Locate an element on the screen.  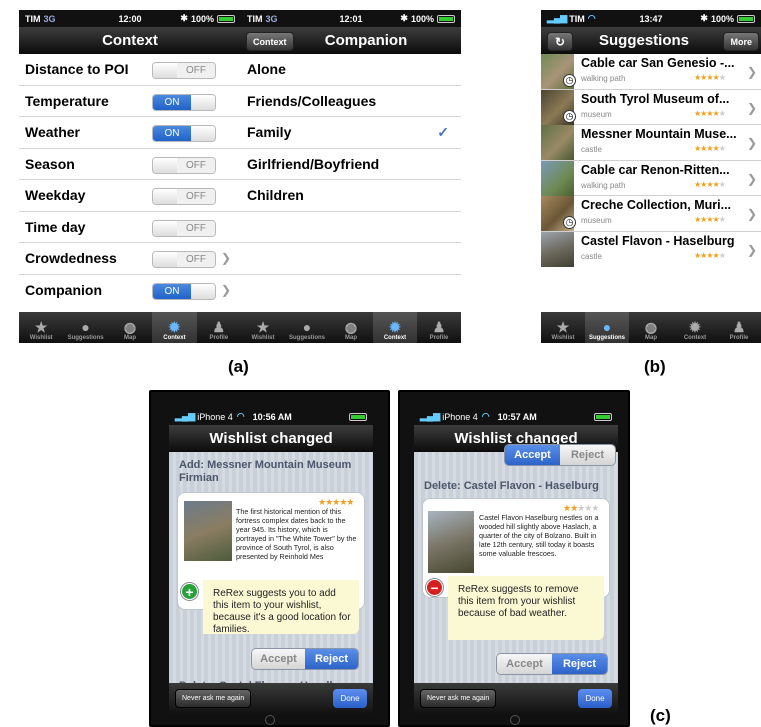
companion-option: Children is located at coordinates (351, 196).